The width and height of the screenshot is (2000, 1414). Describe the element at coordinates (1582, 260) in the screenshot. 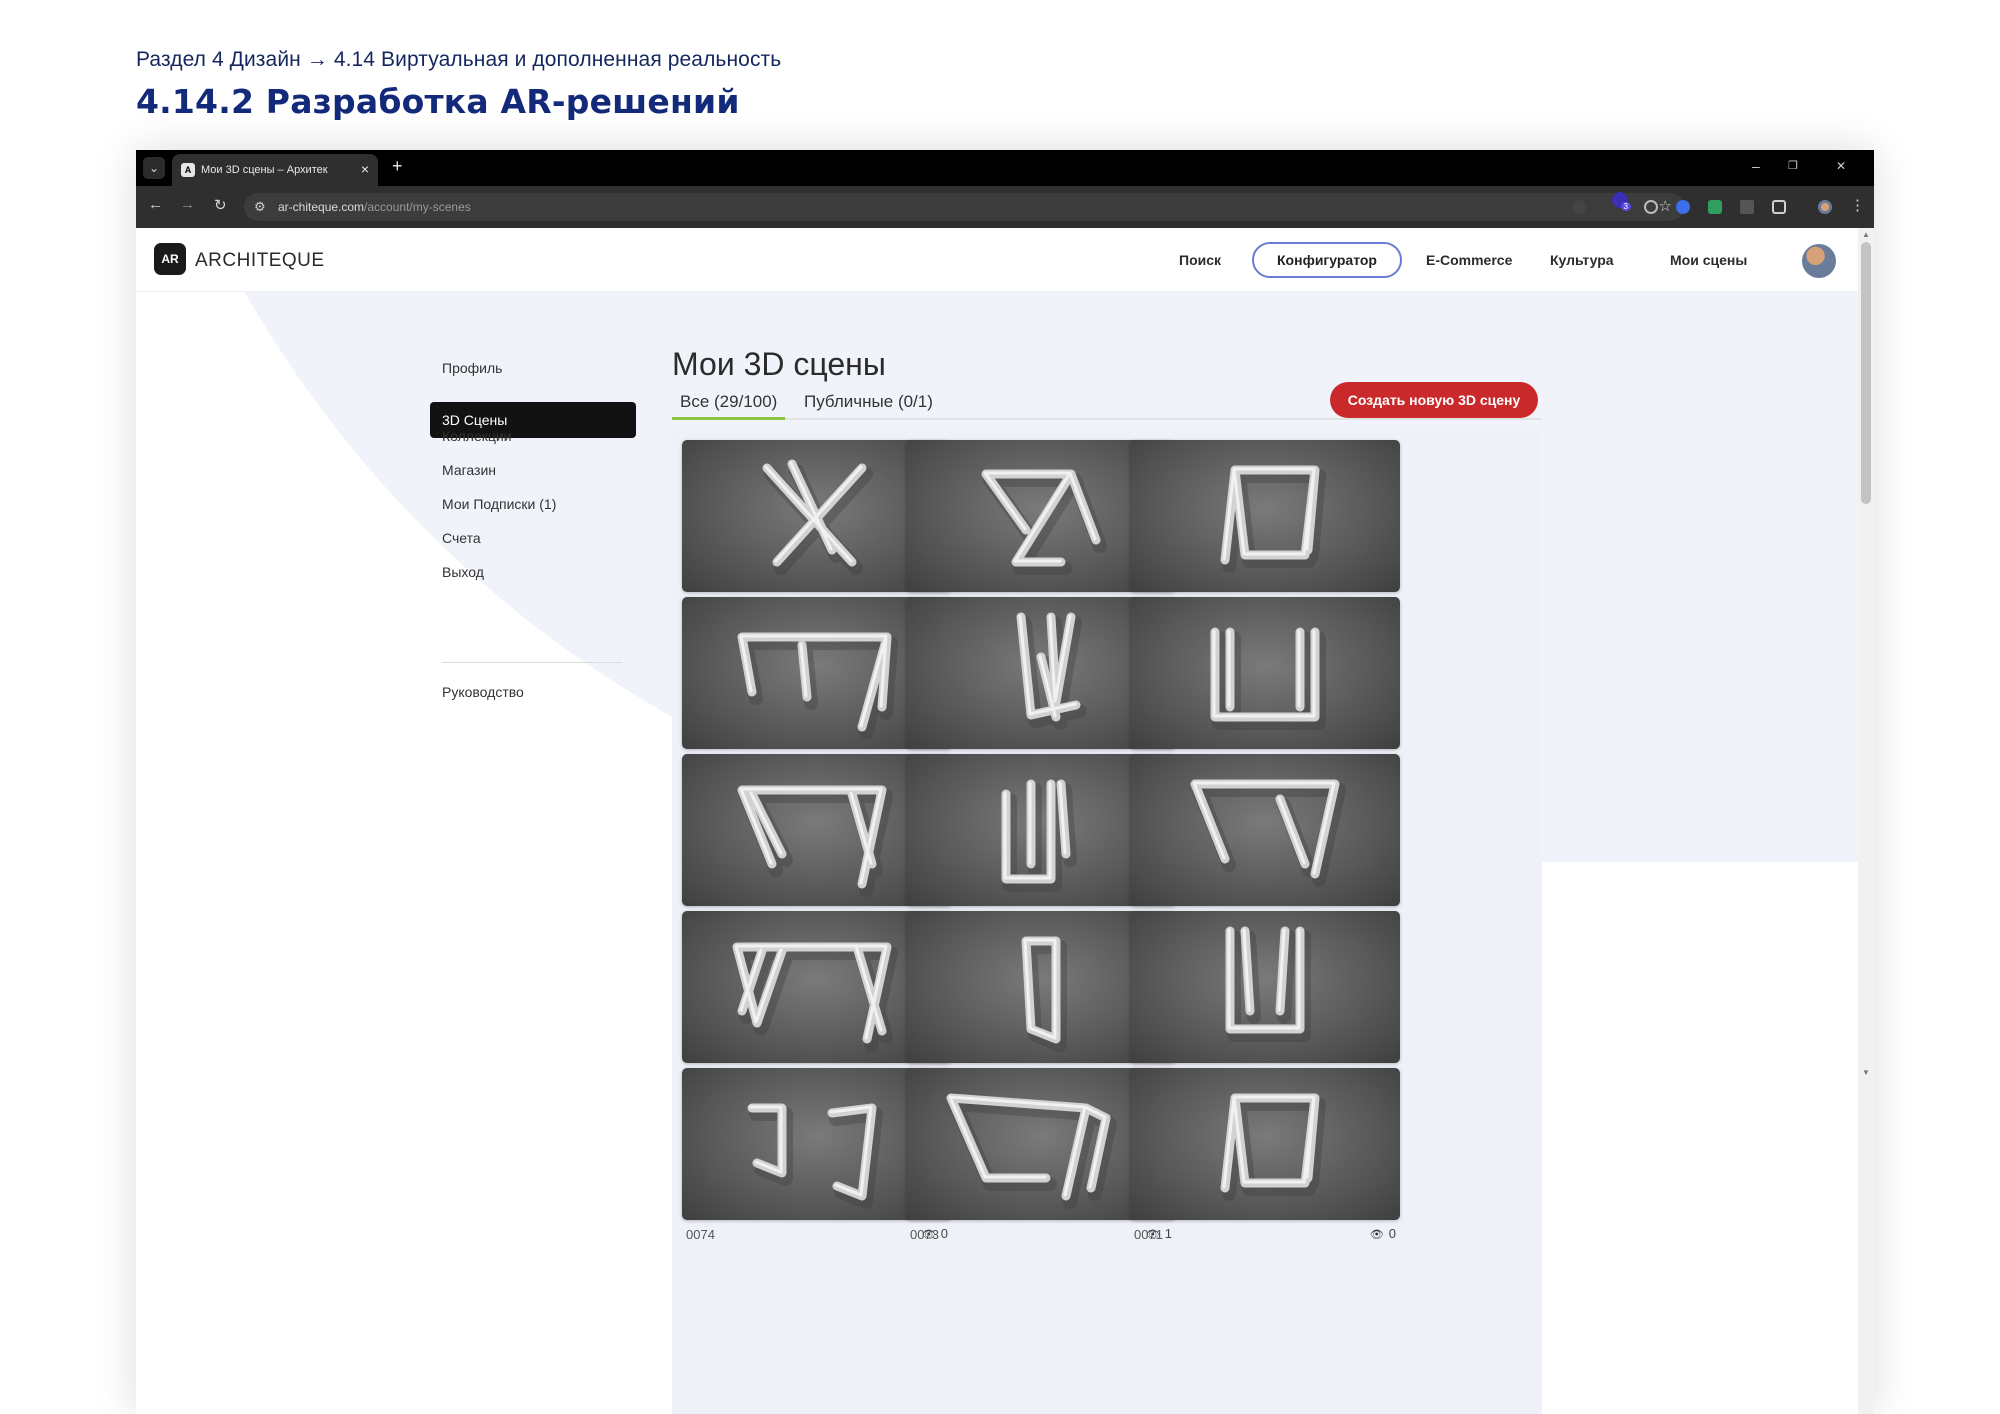

I see `nav-culture: Культура` at that location.